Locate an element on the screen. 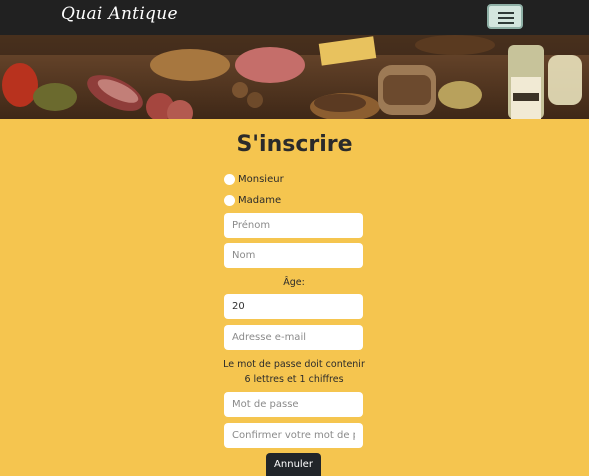  hamburger-menu-icon is located at coordinates (506, 13).